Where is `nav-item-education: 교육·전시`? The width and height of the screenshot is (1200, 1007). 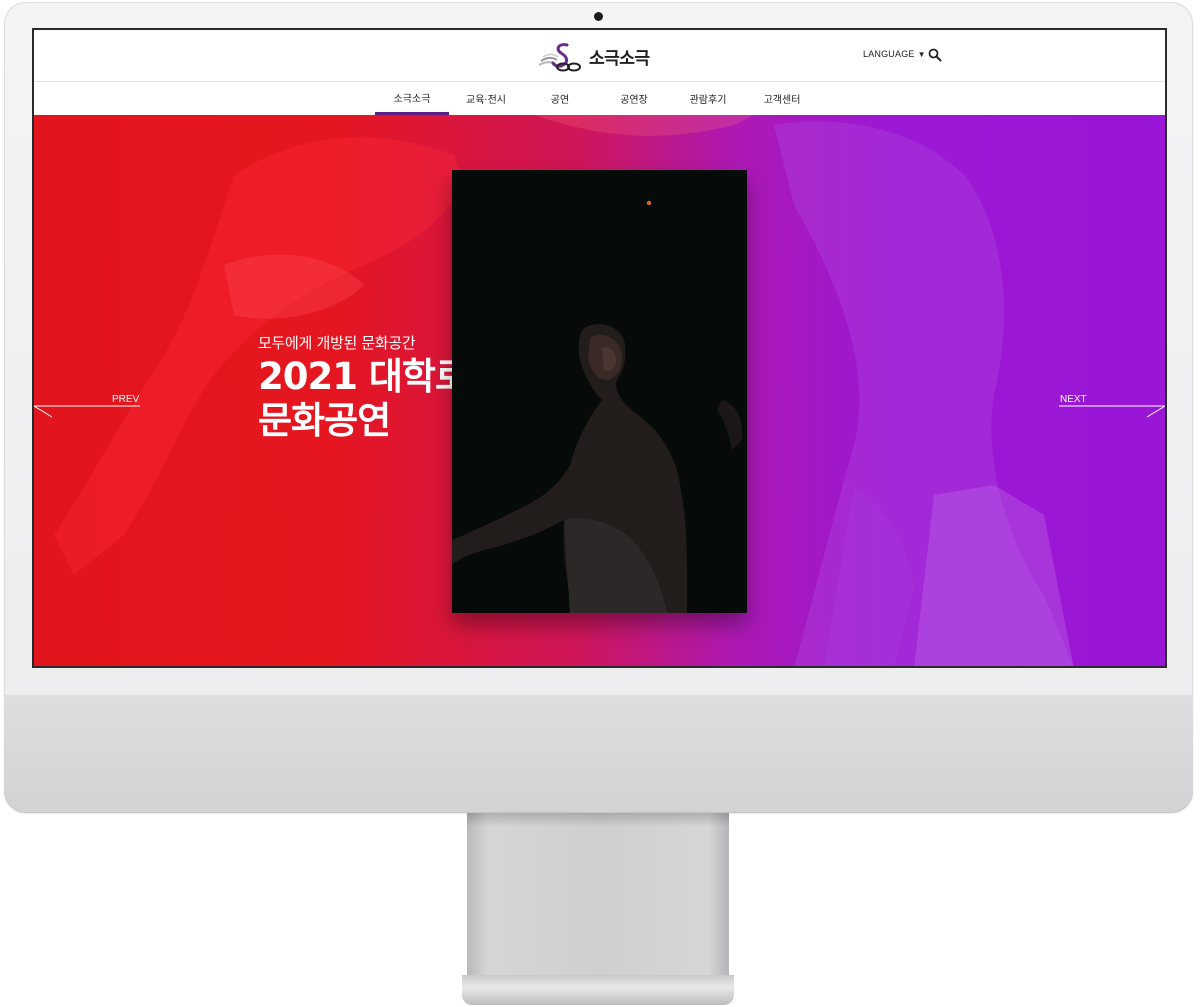 nav-item-education: 교육·전시 is located at coordinates (486, 98).